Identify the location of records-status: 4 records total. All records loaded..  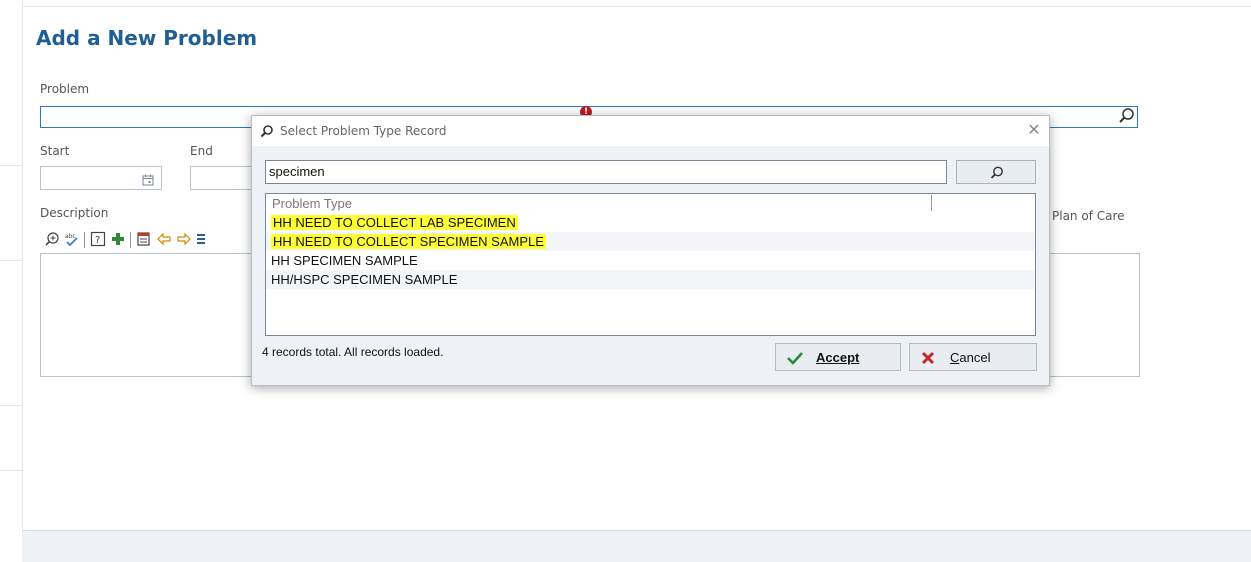
(353, 352).